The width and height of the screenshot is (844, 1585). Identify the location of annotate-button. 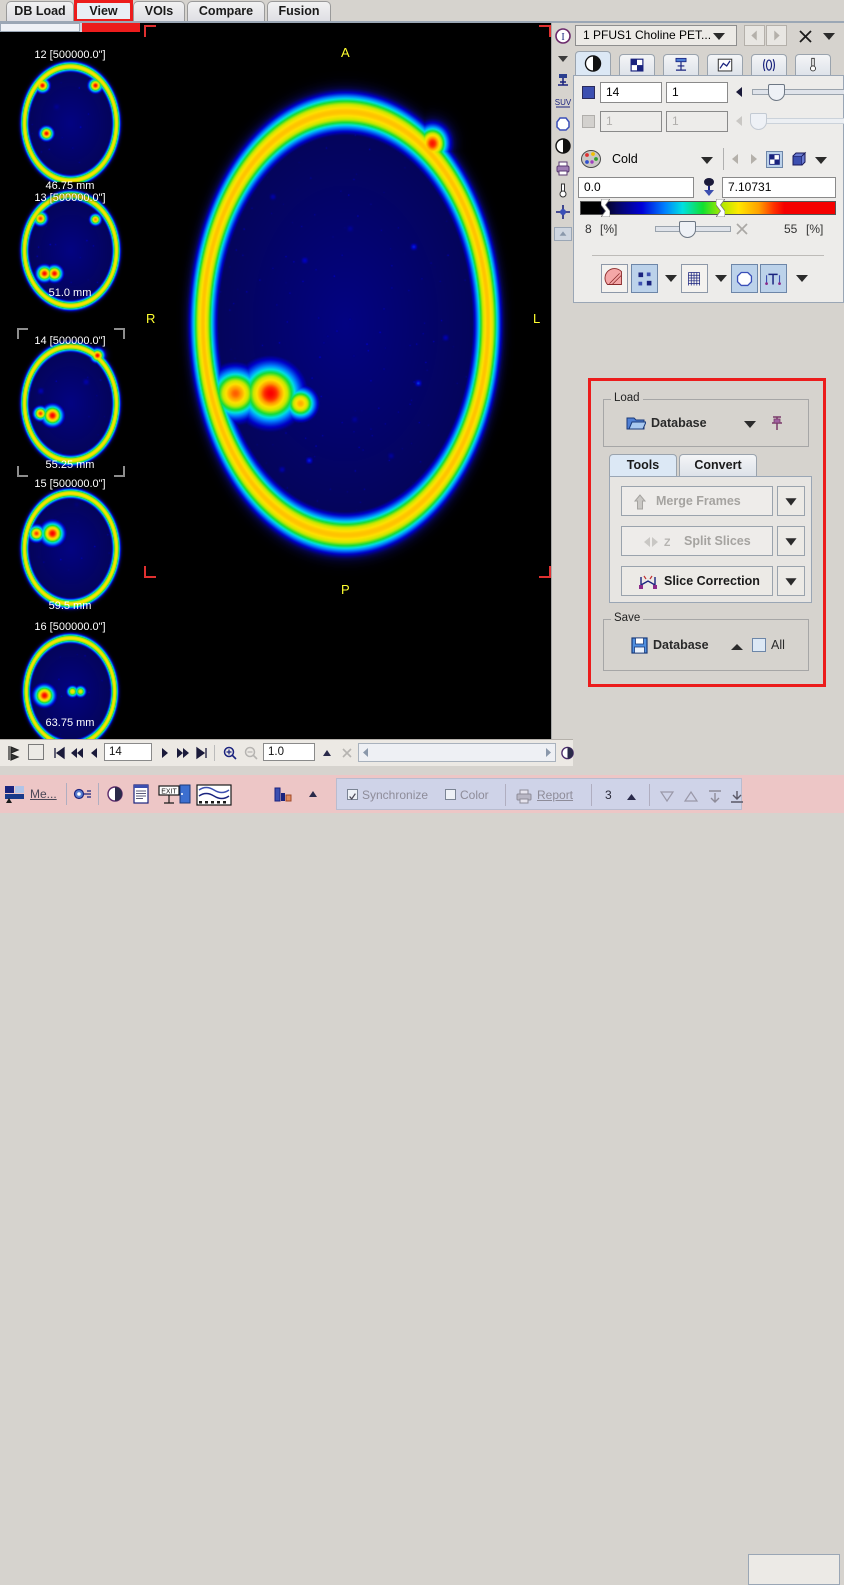
(773, 278).